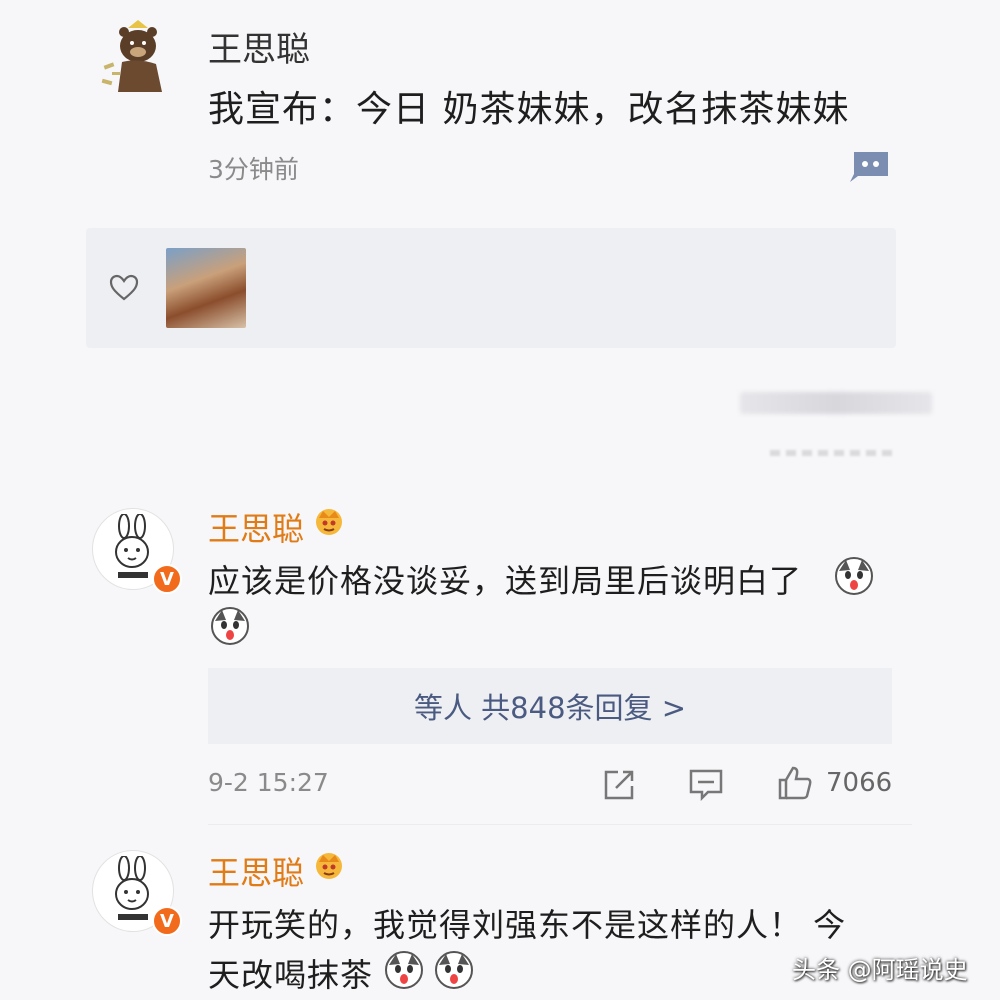 This screenshot has height=1000, width=1000. I want to click on share-icon, so click(620, 785).